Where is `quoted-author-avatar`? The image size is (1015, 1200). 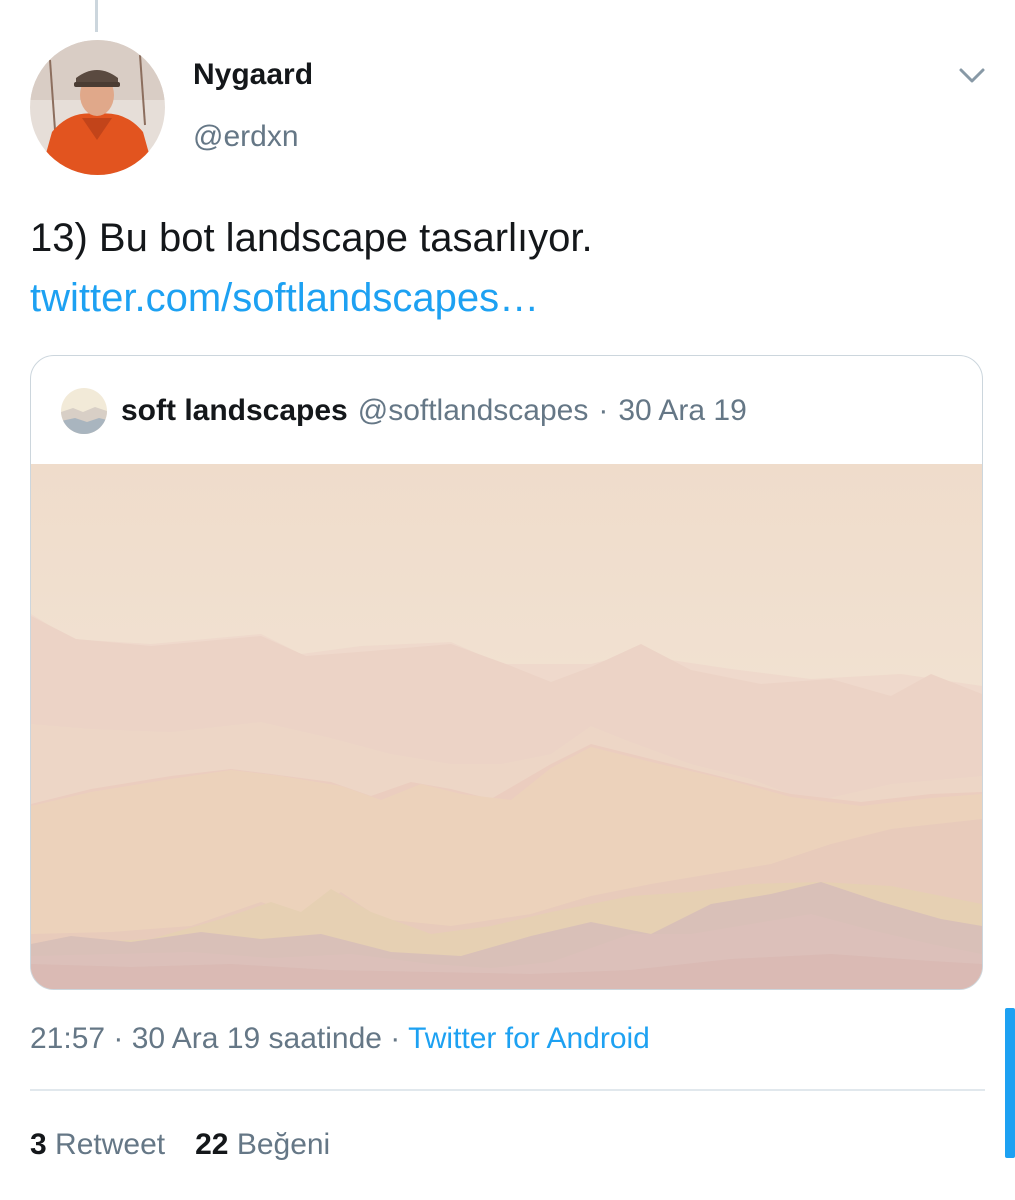 quoted-author-avatar is located at coordinates (84, 411).